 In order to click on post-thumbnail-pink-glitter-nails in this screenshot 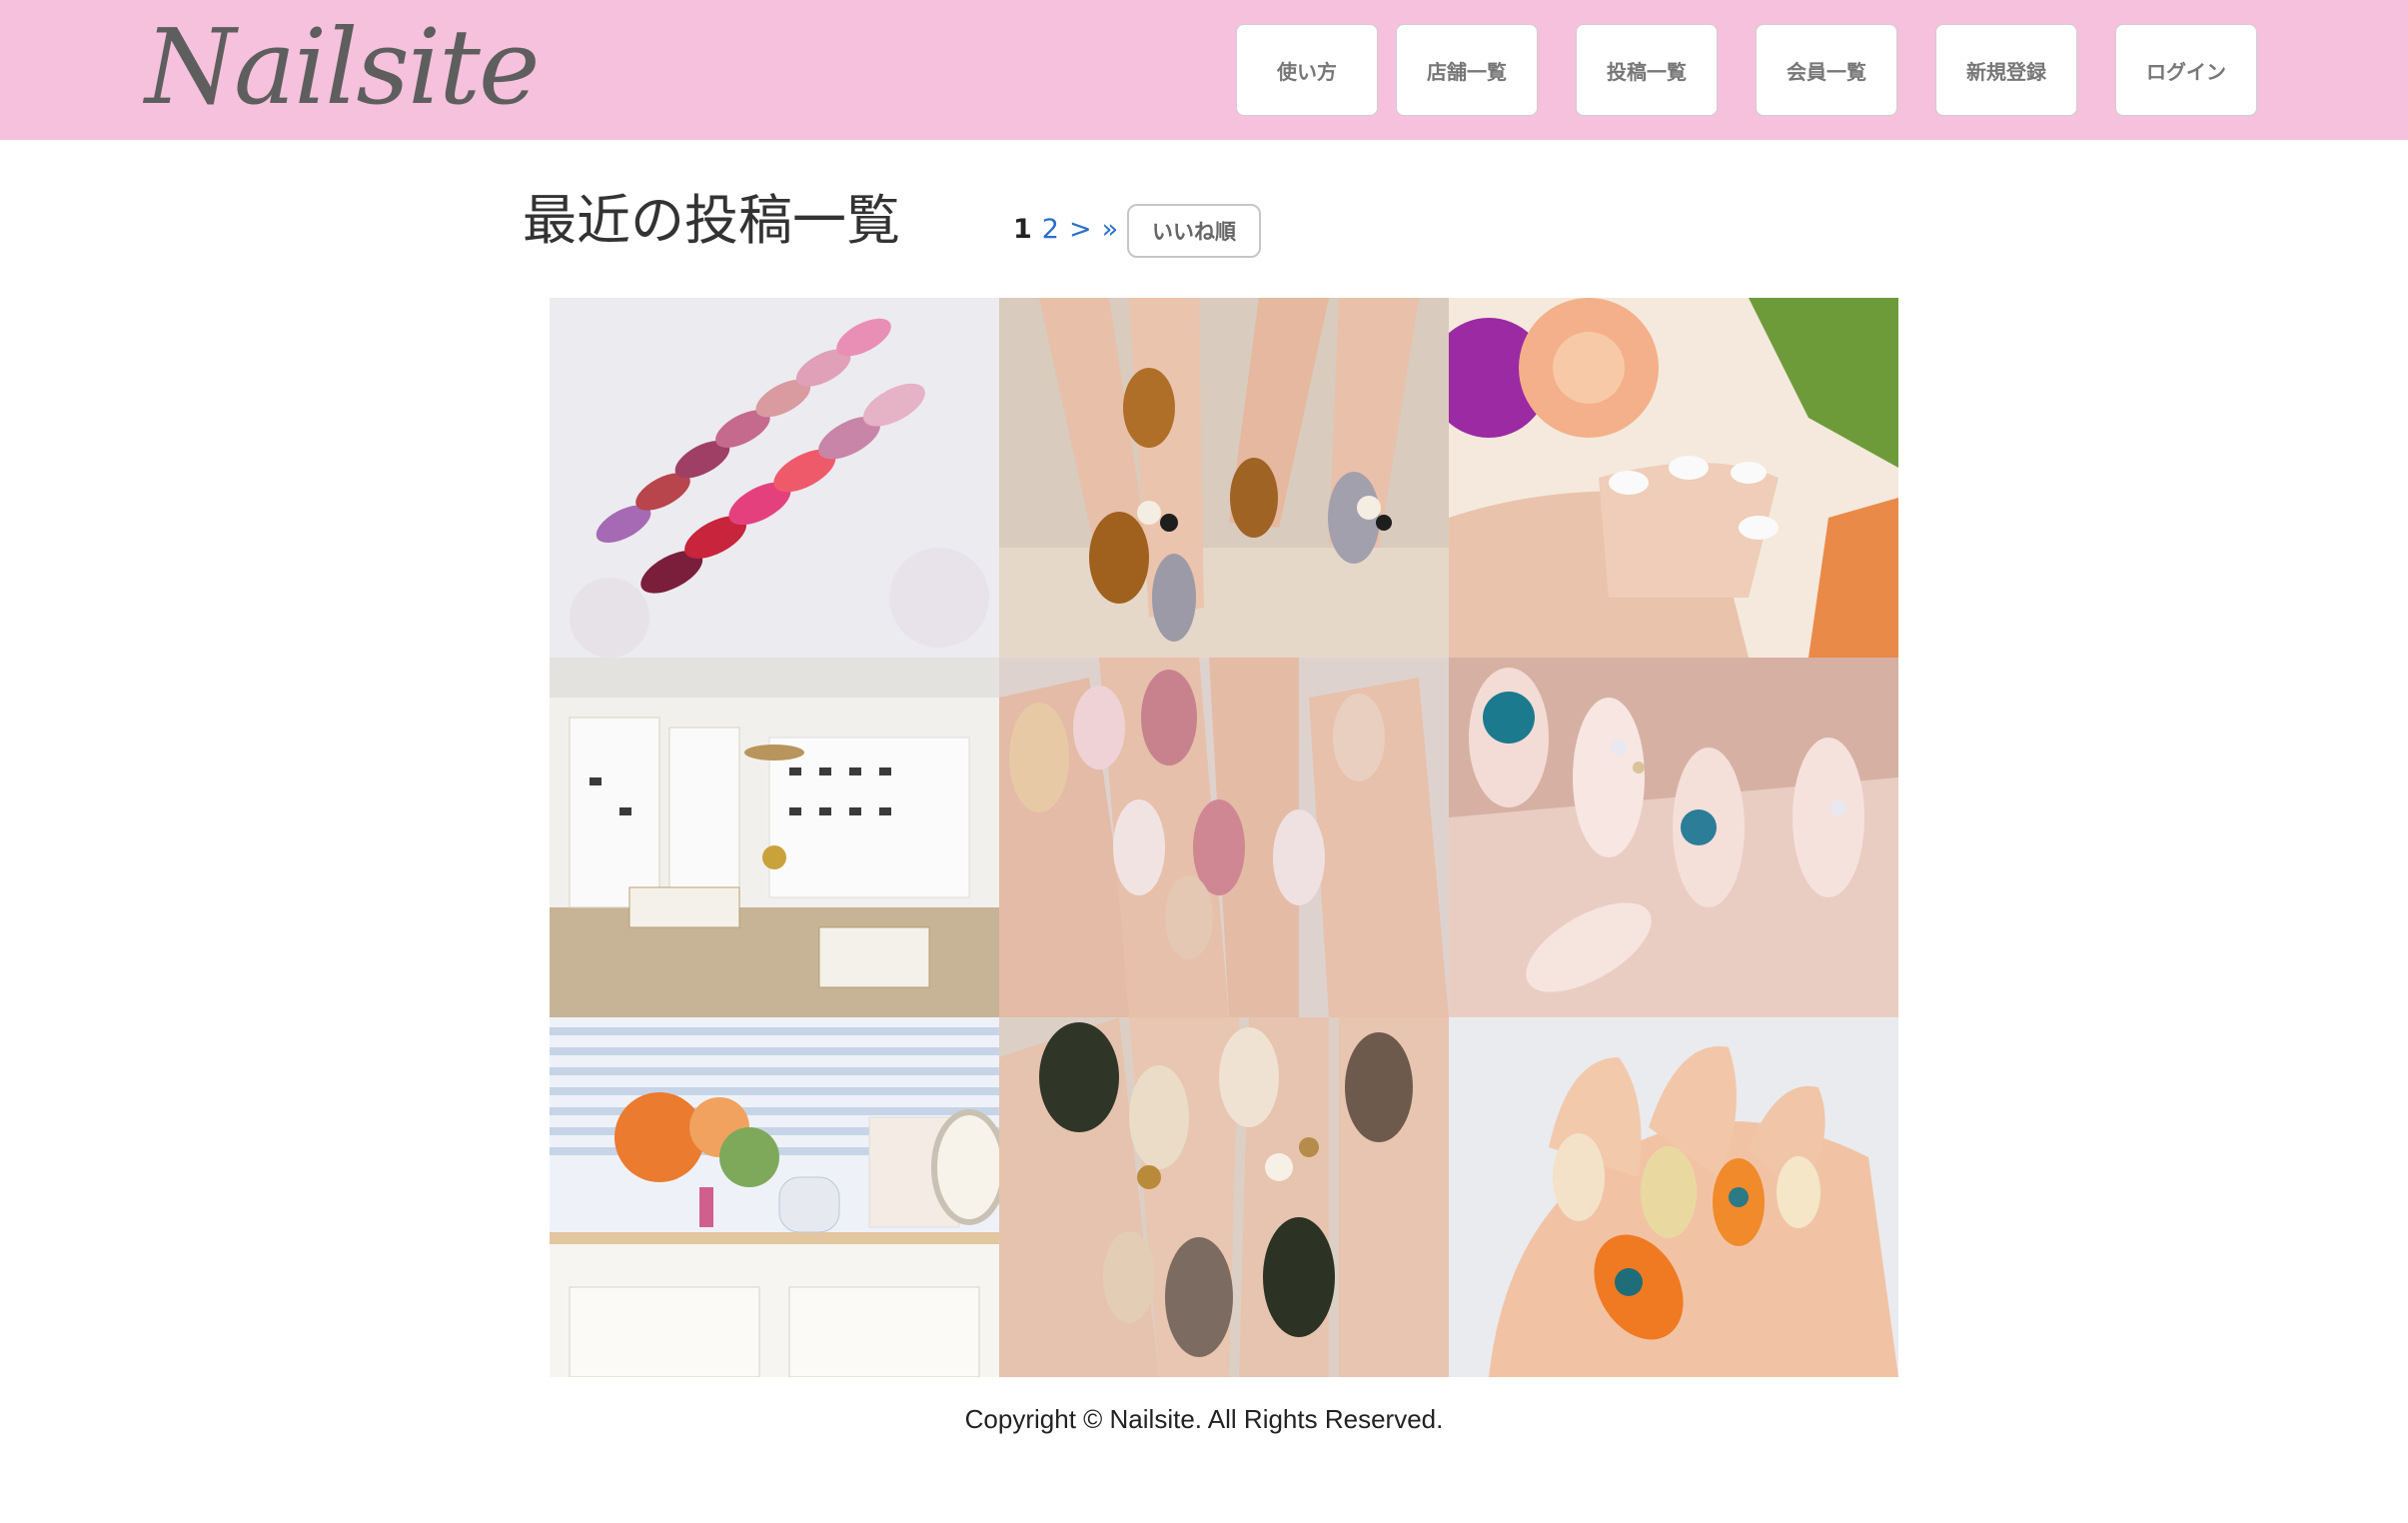, I will do `click(1224, 837)`.